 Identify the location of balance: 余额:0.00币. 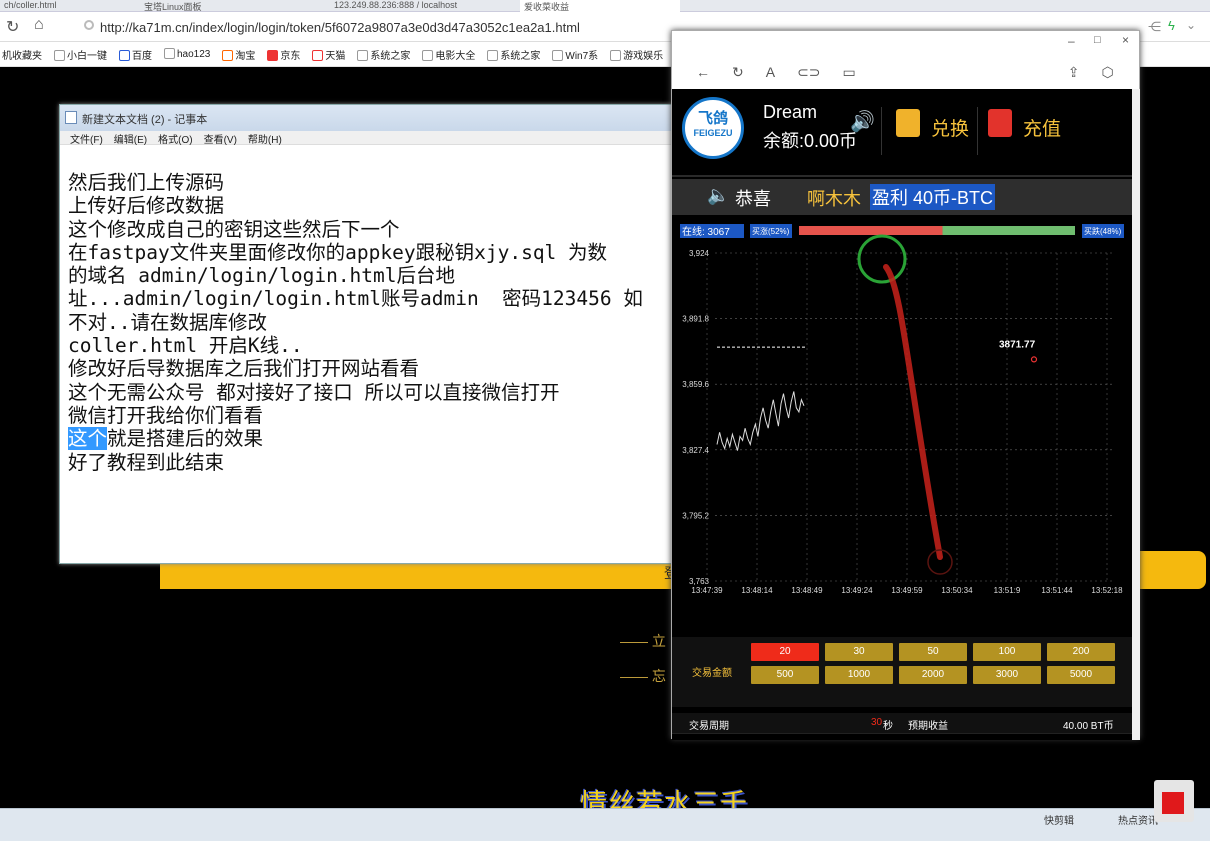
(810, 141).